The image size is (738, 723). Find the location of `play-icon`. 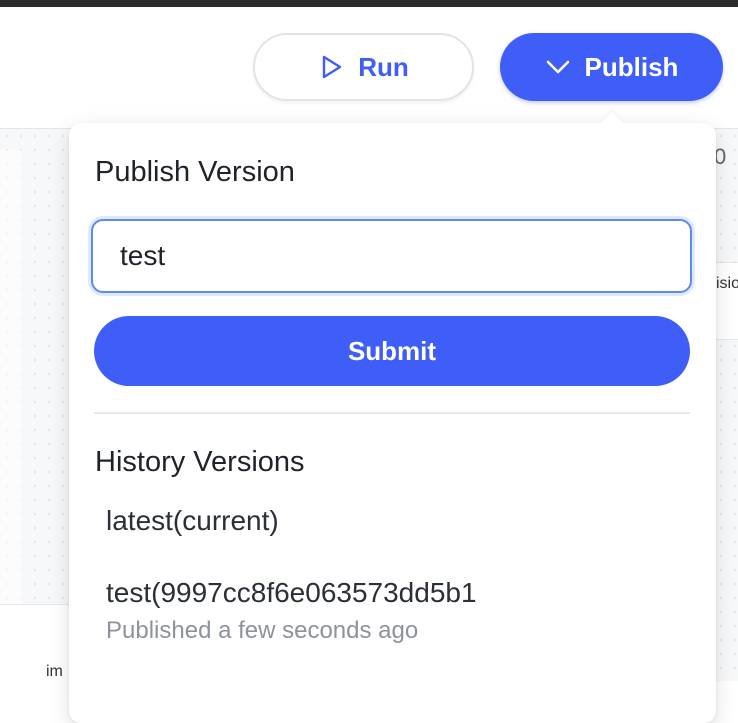

play-icon is located at coordinates (331, 67).